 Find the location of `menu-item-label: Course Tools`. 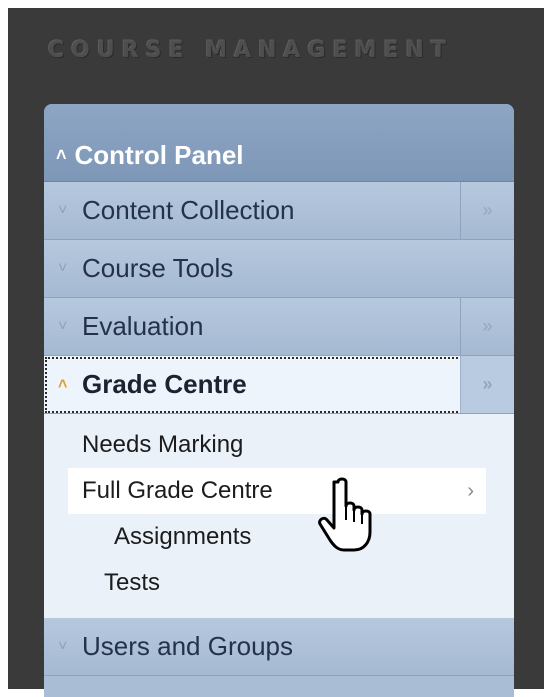

menu-item-label: Course Tools is located at coordinates (158, 268).